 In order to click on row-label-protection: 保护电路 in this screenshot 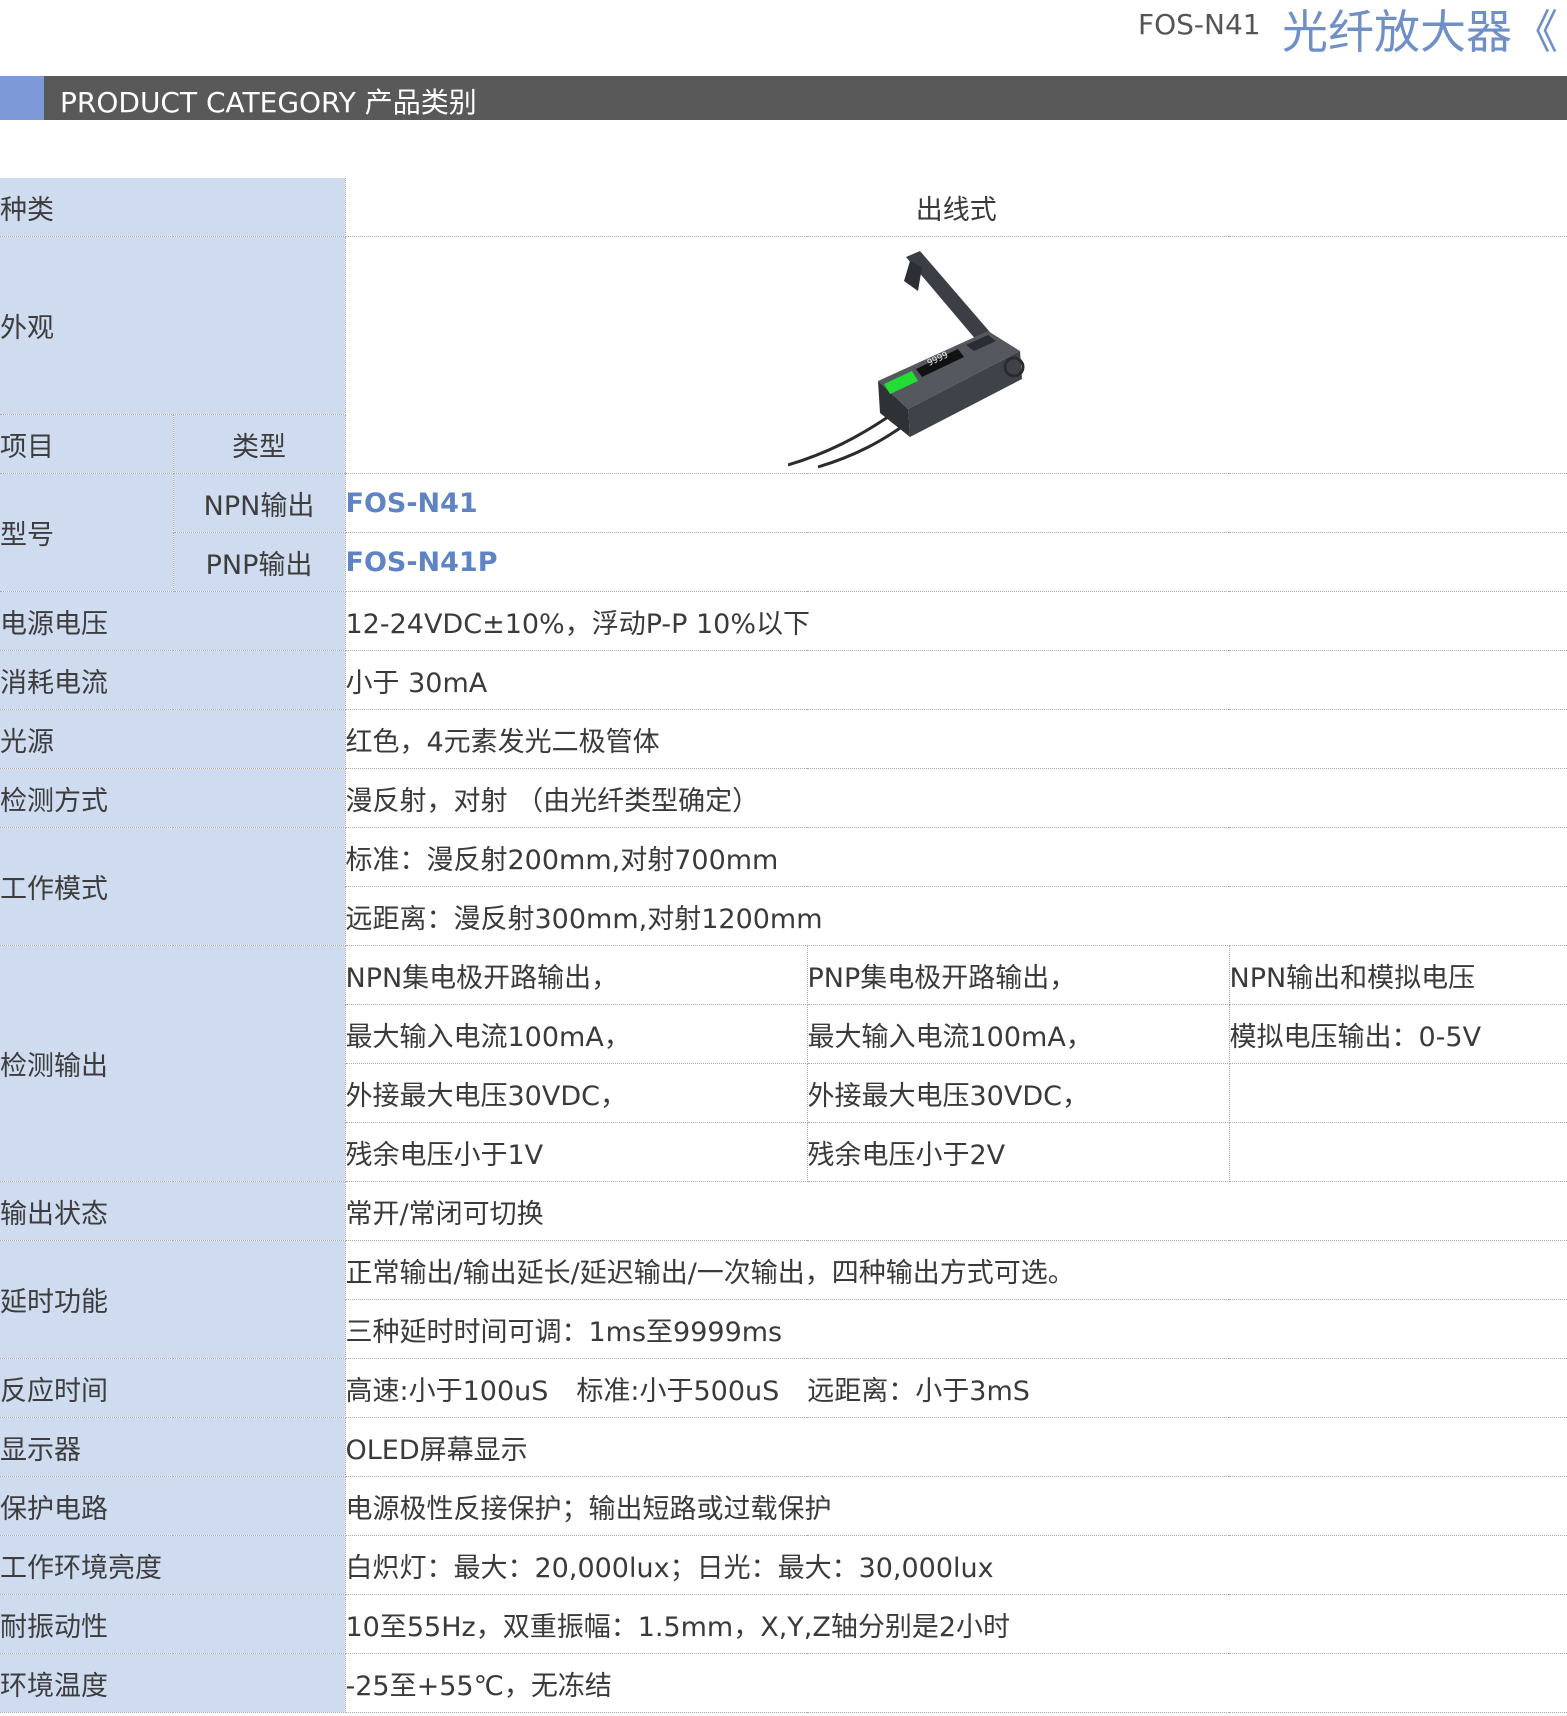, I will do `click(173, 1506)`.